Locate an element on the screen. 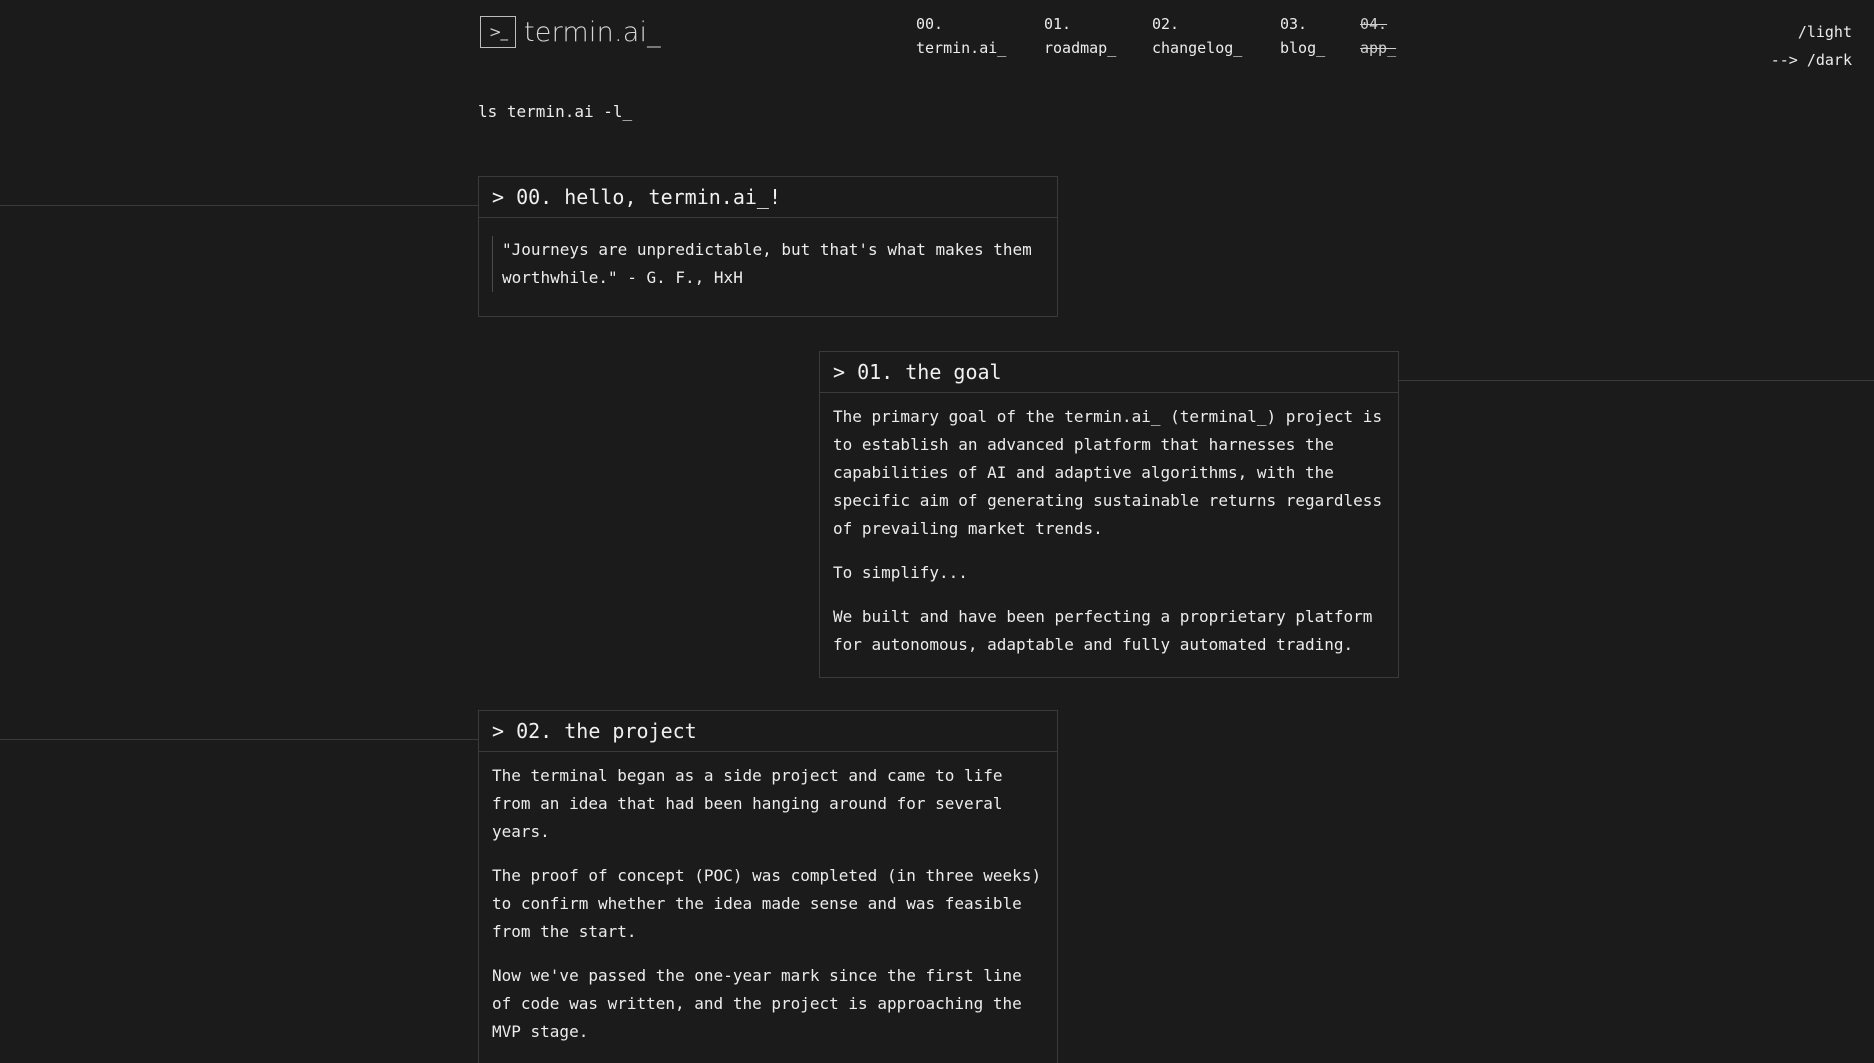 The height and width of the screenshot is (1063, 1874). logo: >_ termin.ai_ is located at coordinates (570, 32).